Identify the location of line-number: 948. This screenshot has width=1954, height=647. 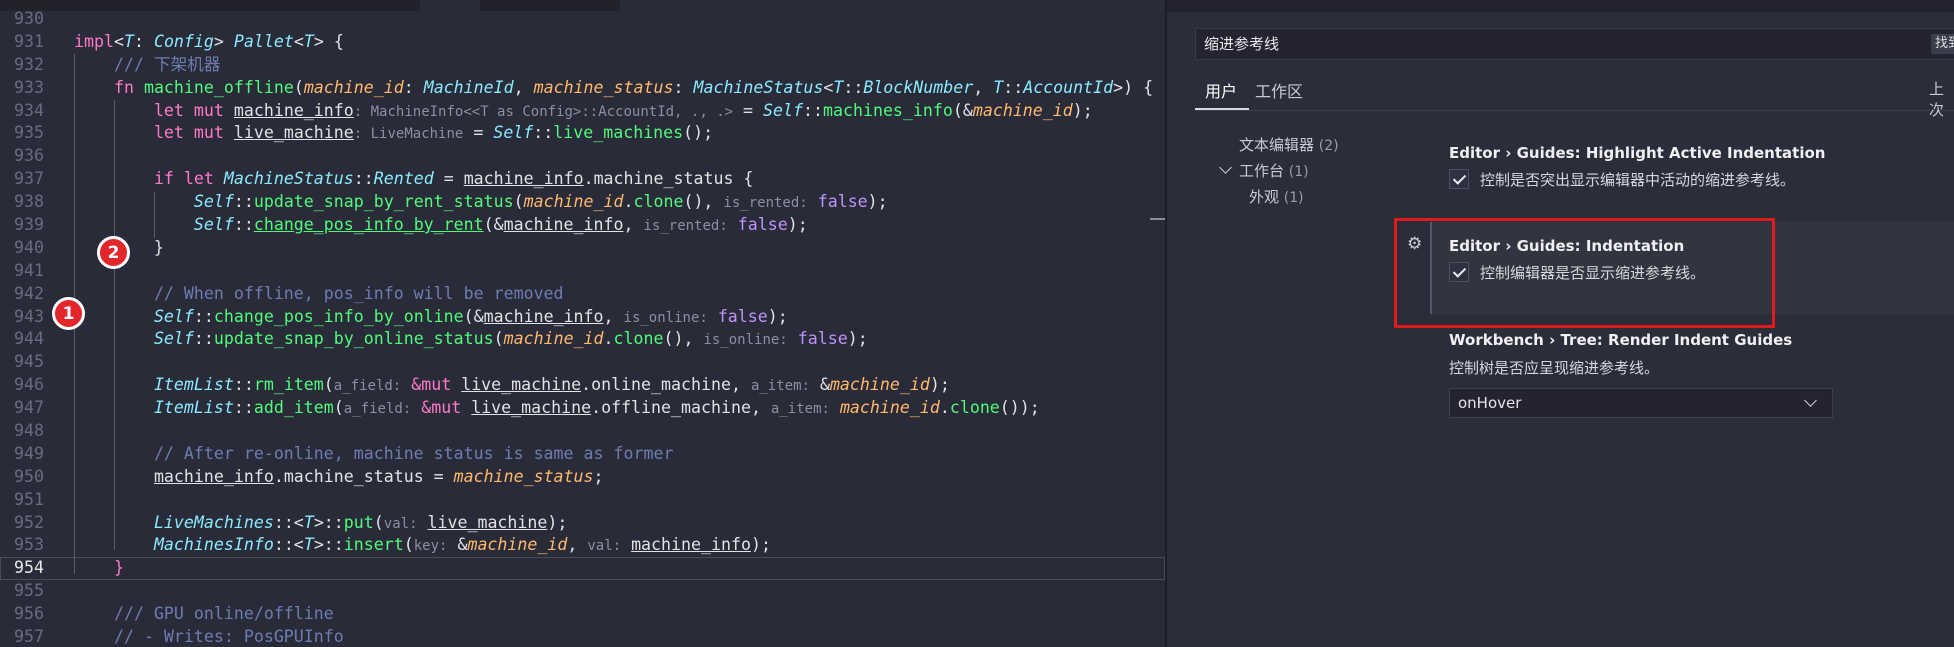
(29, 431).